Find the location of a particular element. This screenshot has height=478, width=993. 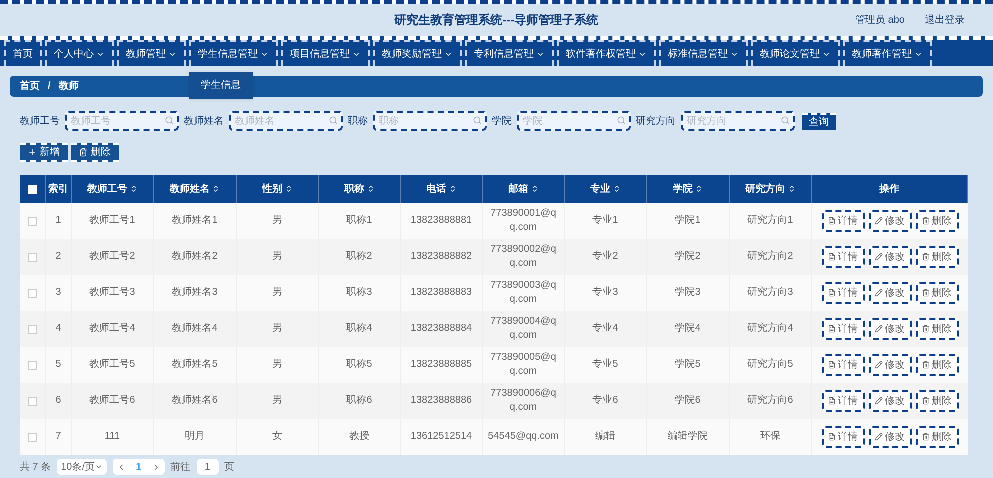

nav-item: 个人中心 is located at coordinates (79, 53).